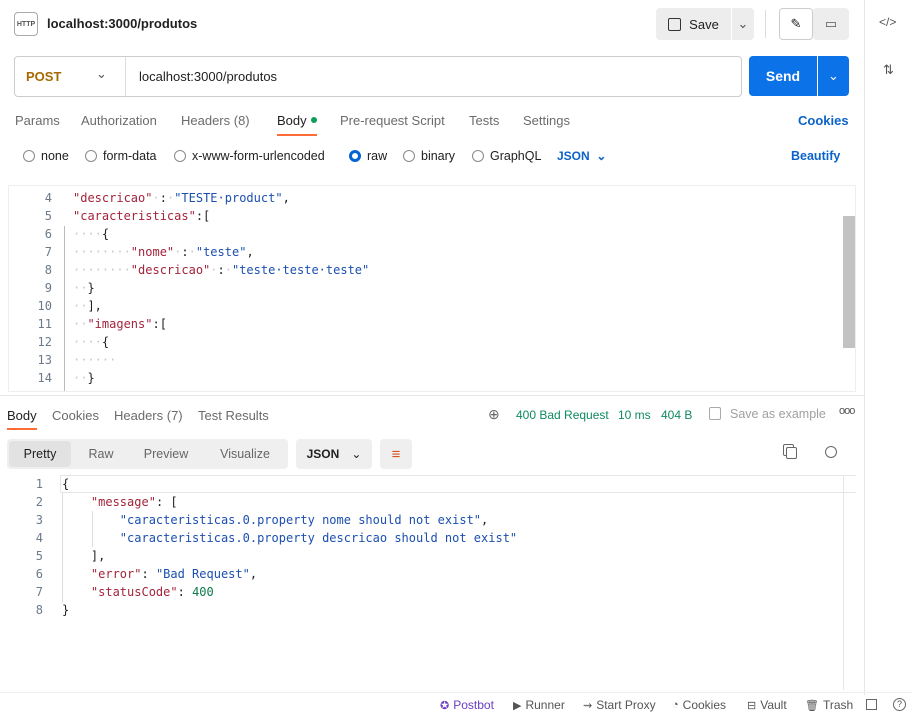 This screenshot has height=715, width=912. Describe the element at coordinates (619, 705) in the screenshot. I see `footer-start-proxy: ⇝ Start Proxy` at that location.